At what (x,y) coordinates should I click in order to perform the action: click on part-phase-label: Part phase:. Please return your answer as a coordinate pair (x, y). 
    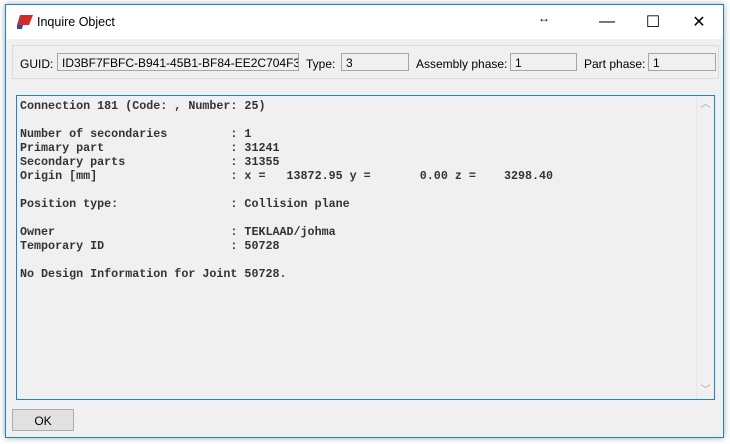
    Looking at the image, I should click on (615, 64).